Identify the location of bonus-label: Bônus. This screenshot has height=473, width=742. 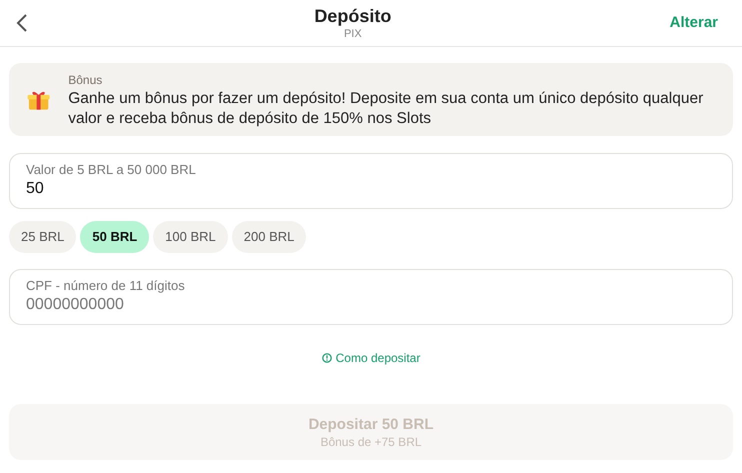
(86, 80).